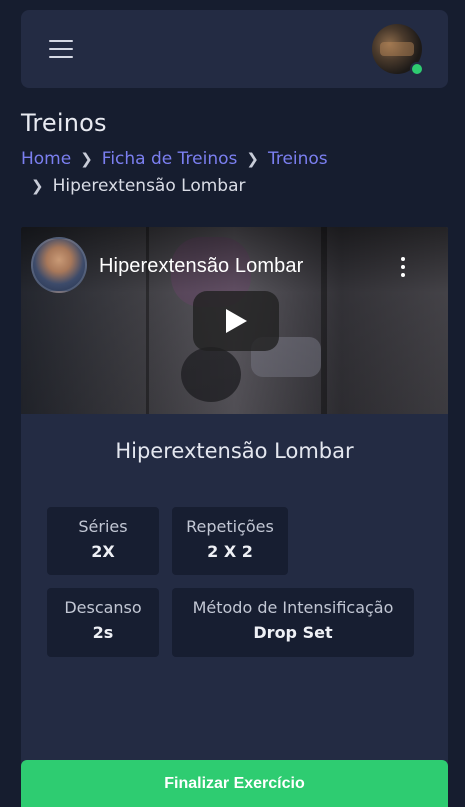  I want to click on stat-intensification-method: Método de Intensificação Drop Set, so click(293, 622).